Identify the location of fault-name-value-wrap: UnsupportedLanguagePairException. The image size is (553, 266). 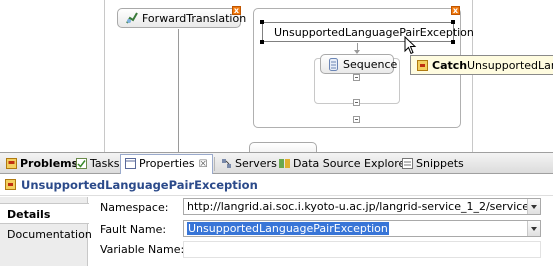
(288, 228).